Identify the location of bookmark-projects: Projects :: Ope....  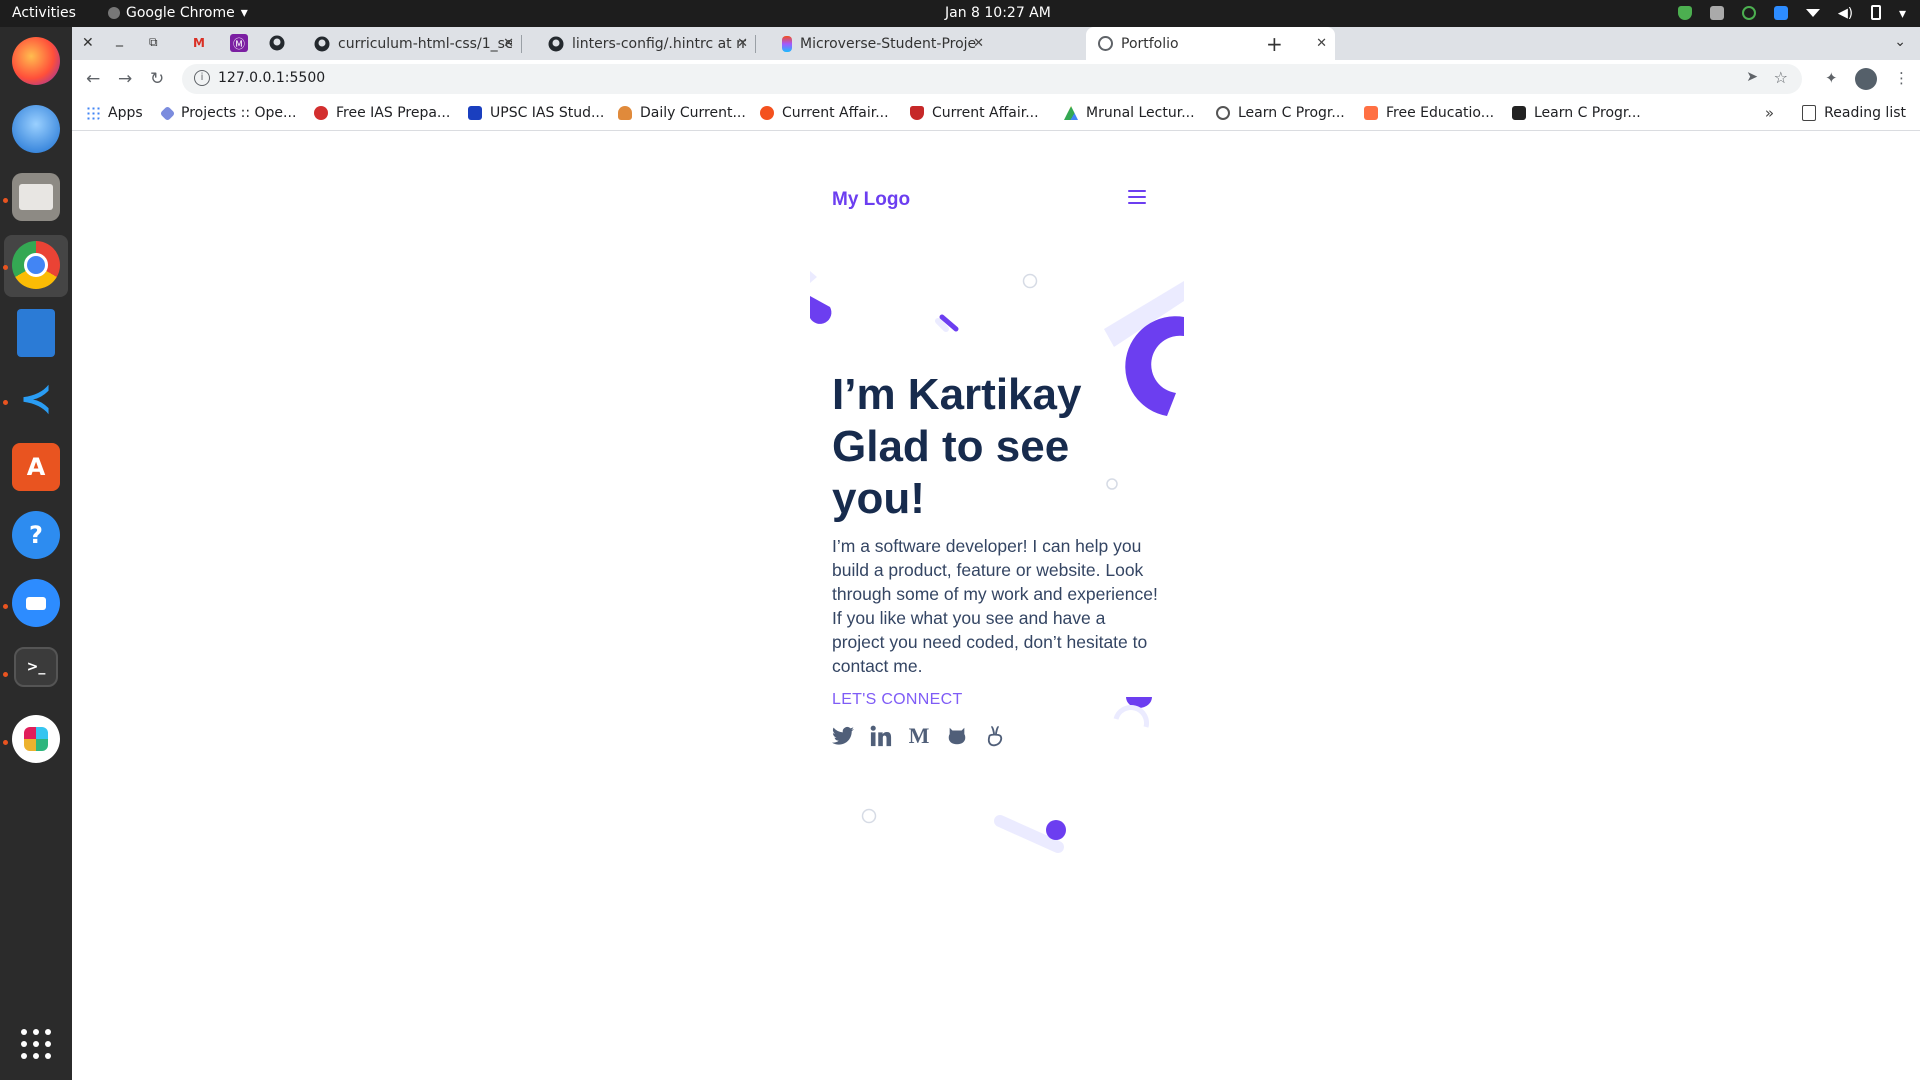
(227, 113).